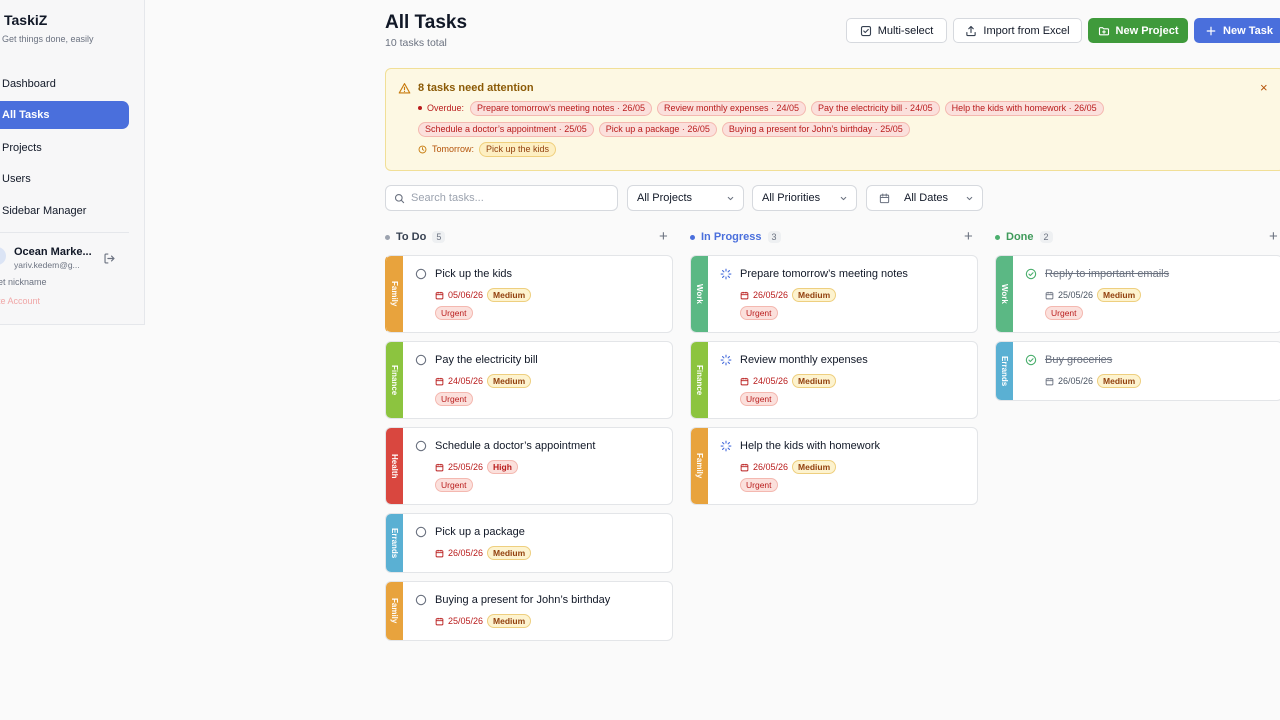 This screenshot has height=720, width=1280. I want to click on dates-filter: All Dates, so click(924, 198).